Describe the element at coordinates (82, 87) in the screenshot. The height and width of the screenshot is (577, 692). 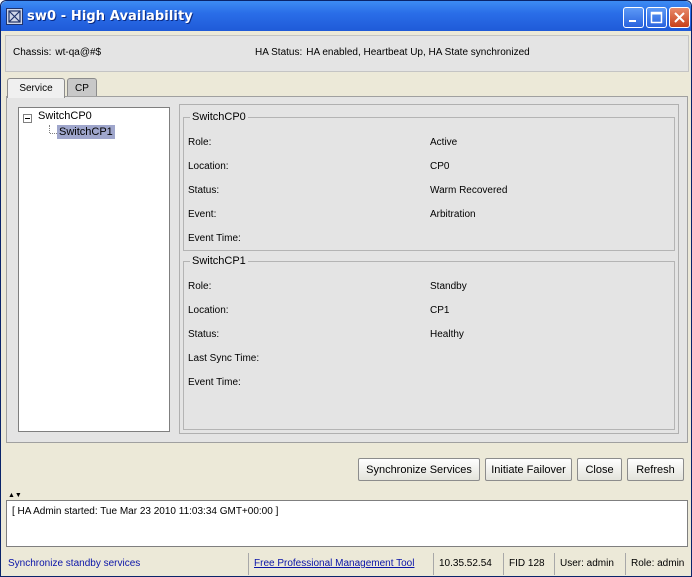
I see `tab-cp: CP` at that location.